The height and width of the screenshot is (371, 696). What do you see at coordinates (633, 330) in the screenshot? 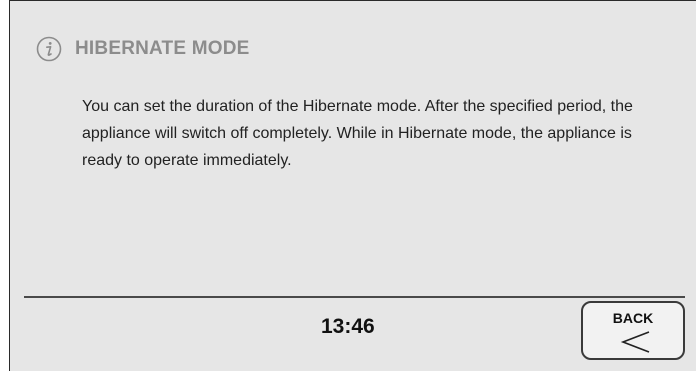
I see `back-button: BACK` at bounding box center [633, 330].